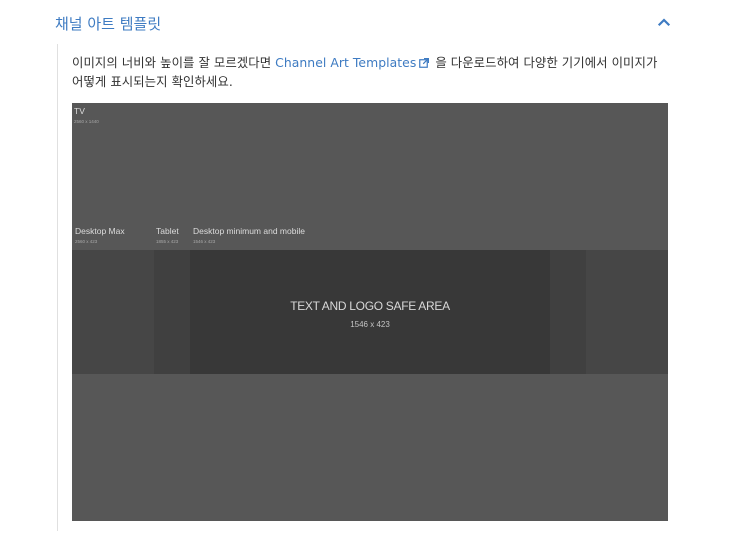  Describe the element at coordinates (204, 241) in the screenshot. I see `desktop-min-size: 1546 x 423` at that location.